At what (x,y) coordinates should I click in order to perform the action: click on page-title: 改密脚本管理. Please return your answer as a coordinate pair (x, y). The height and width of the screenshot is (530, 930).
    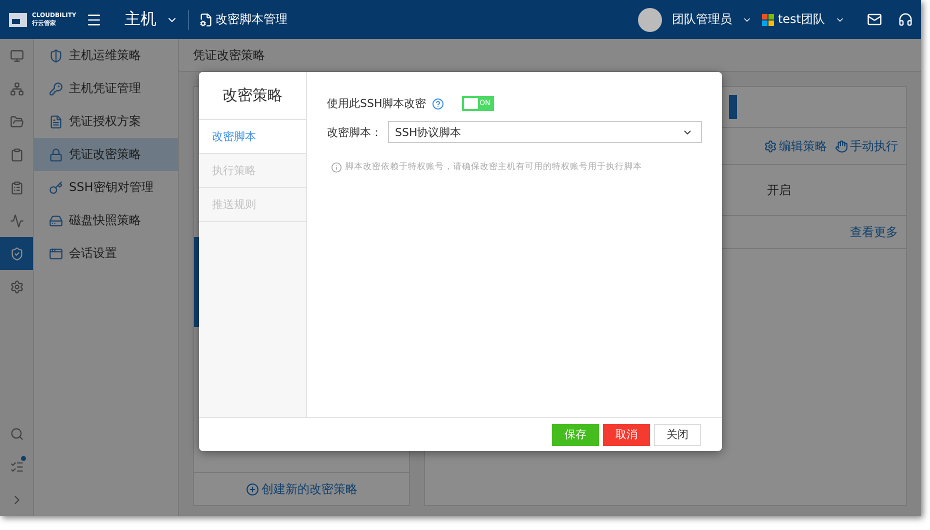
    Looking at the image, I should click on (251, 19).